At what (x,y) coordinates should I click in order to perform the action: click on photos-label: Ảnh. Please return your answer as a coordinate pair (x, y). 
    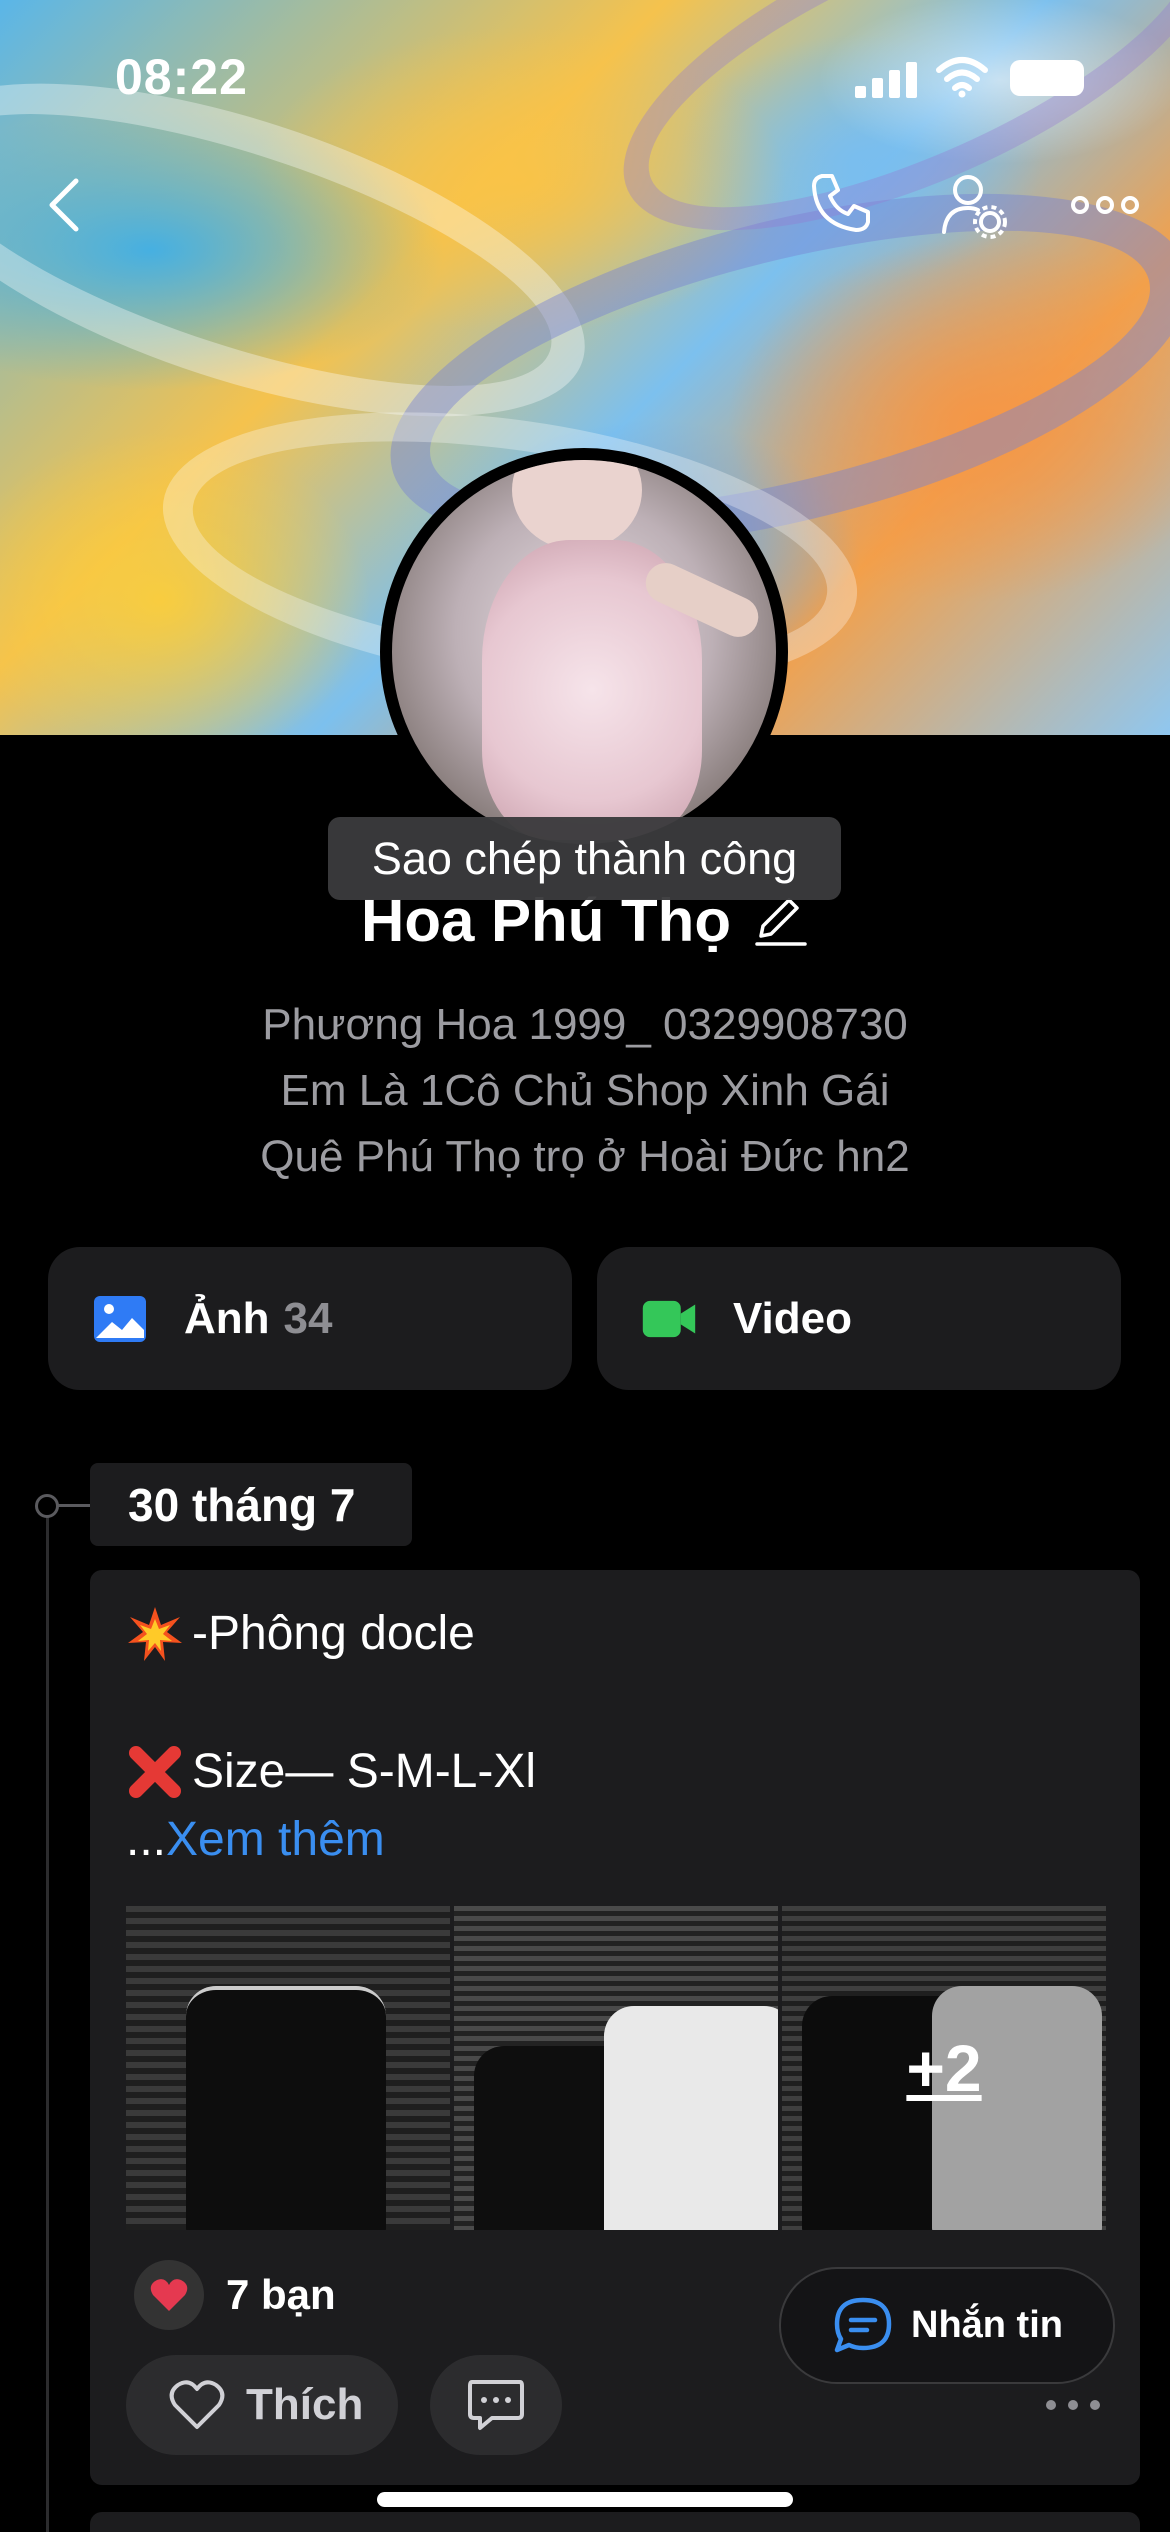
    Looking at the image, I should click on (227, 1318).